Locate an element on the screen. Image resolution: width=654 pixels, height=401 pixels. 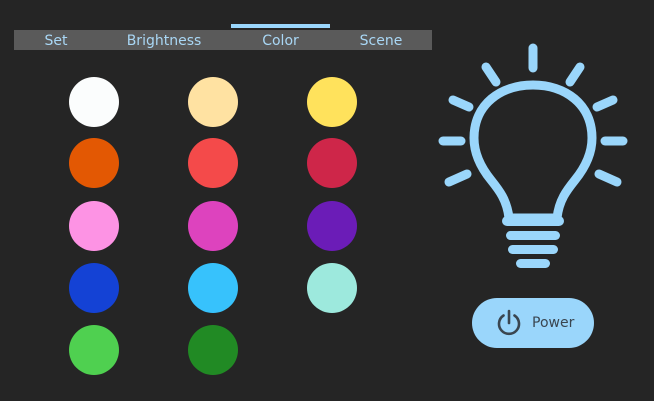
swatch-white is located at coordinates (94, 102).